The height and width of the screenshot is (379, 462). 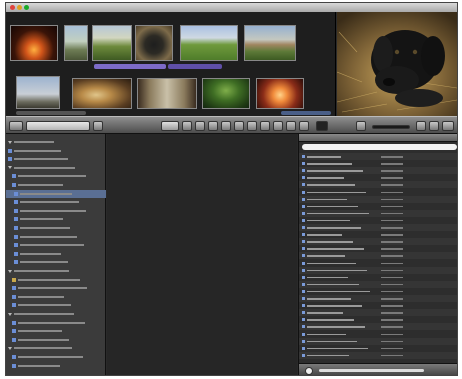 What do you see at coordinates (76, 43) in the screenshot?
I see `thumbnail-stone-arch` at bounding box center [76, 43].